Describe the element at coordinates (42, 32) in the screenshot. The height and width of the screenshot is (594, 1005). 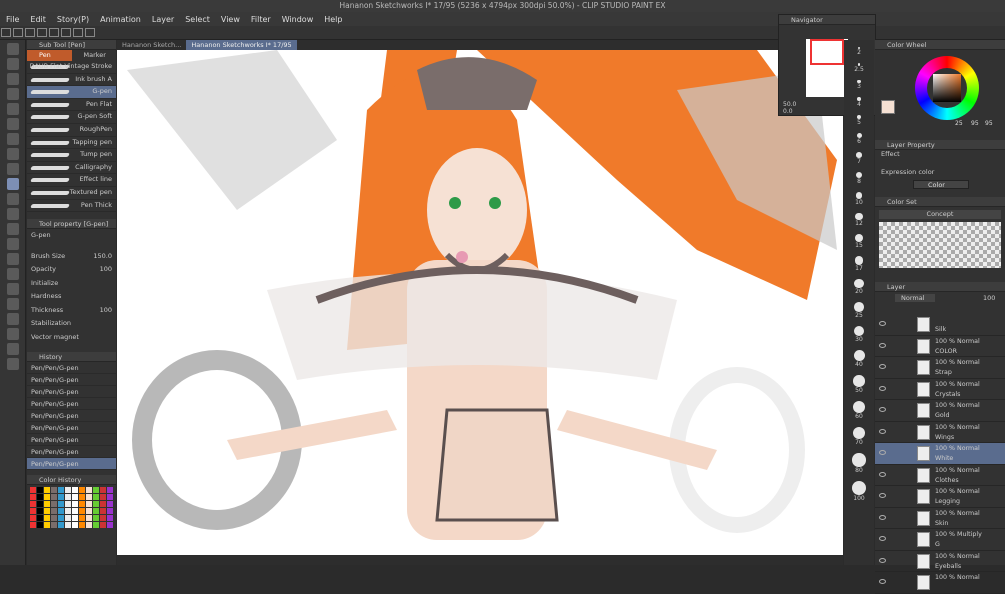
I see `undo-icon` at that location.